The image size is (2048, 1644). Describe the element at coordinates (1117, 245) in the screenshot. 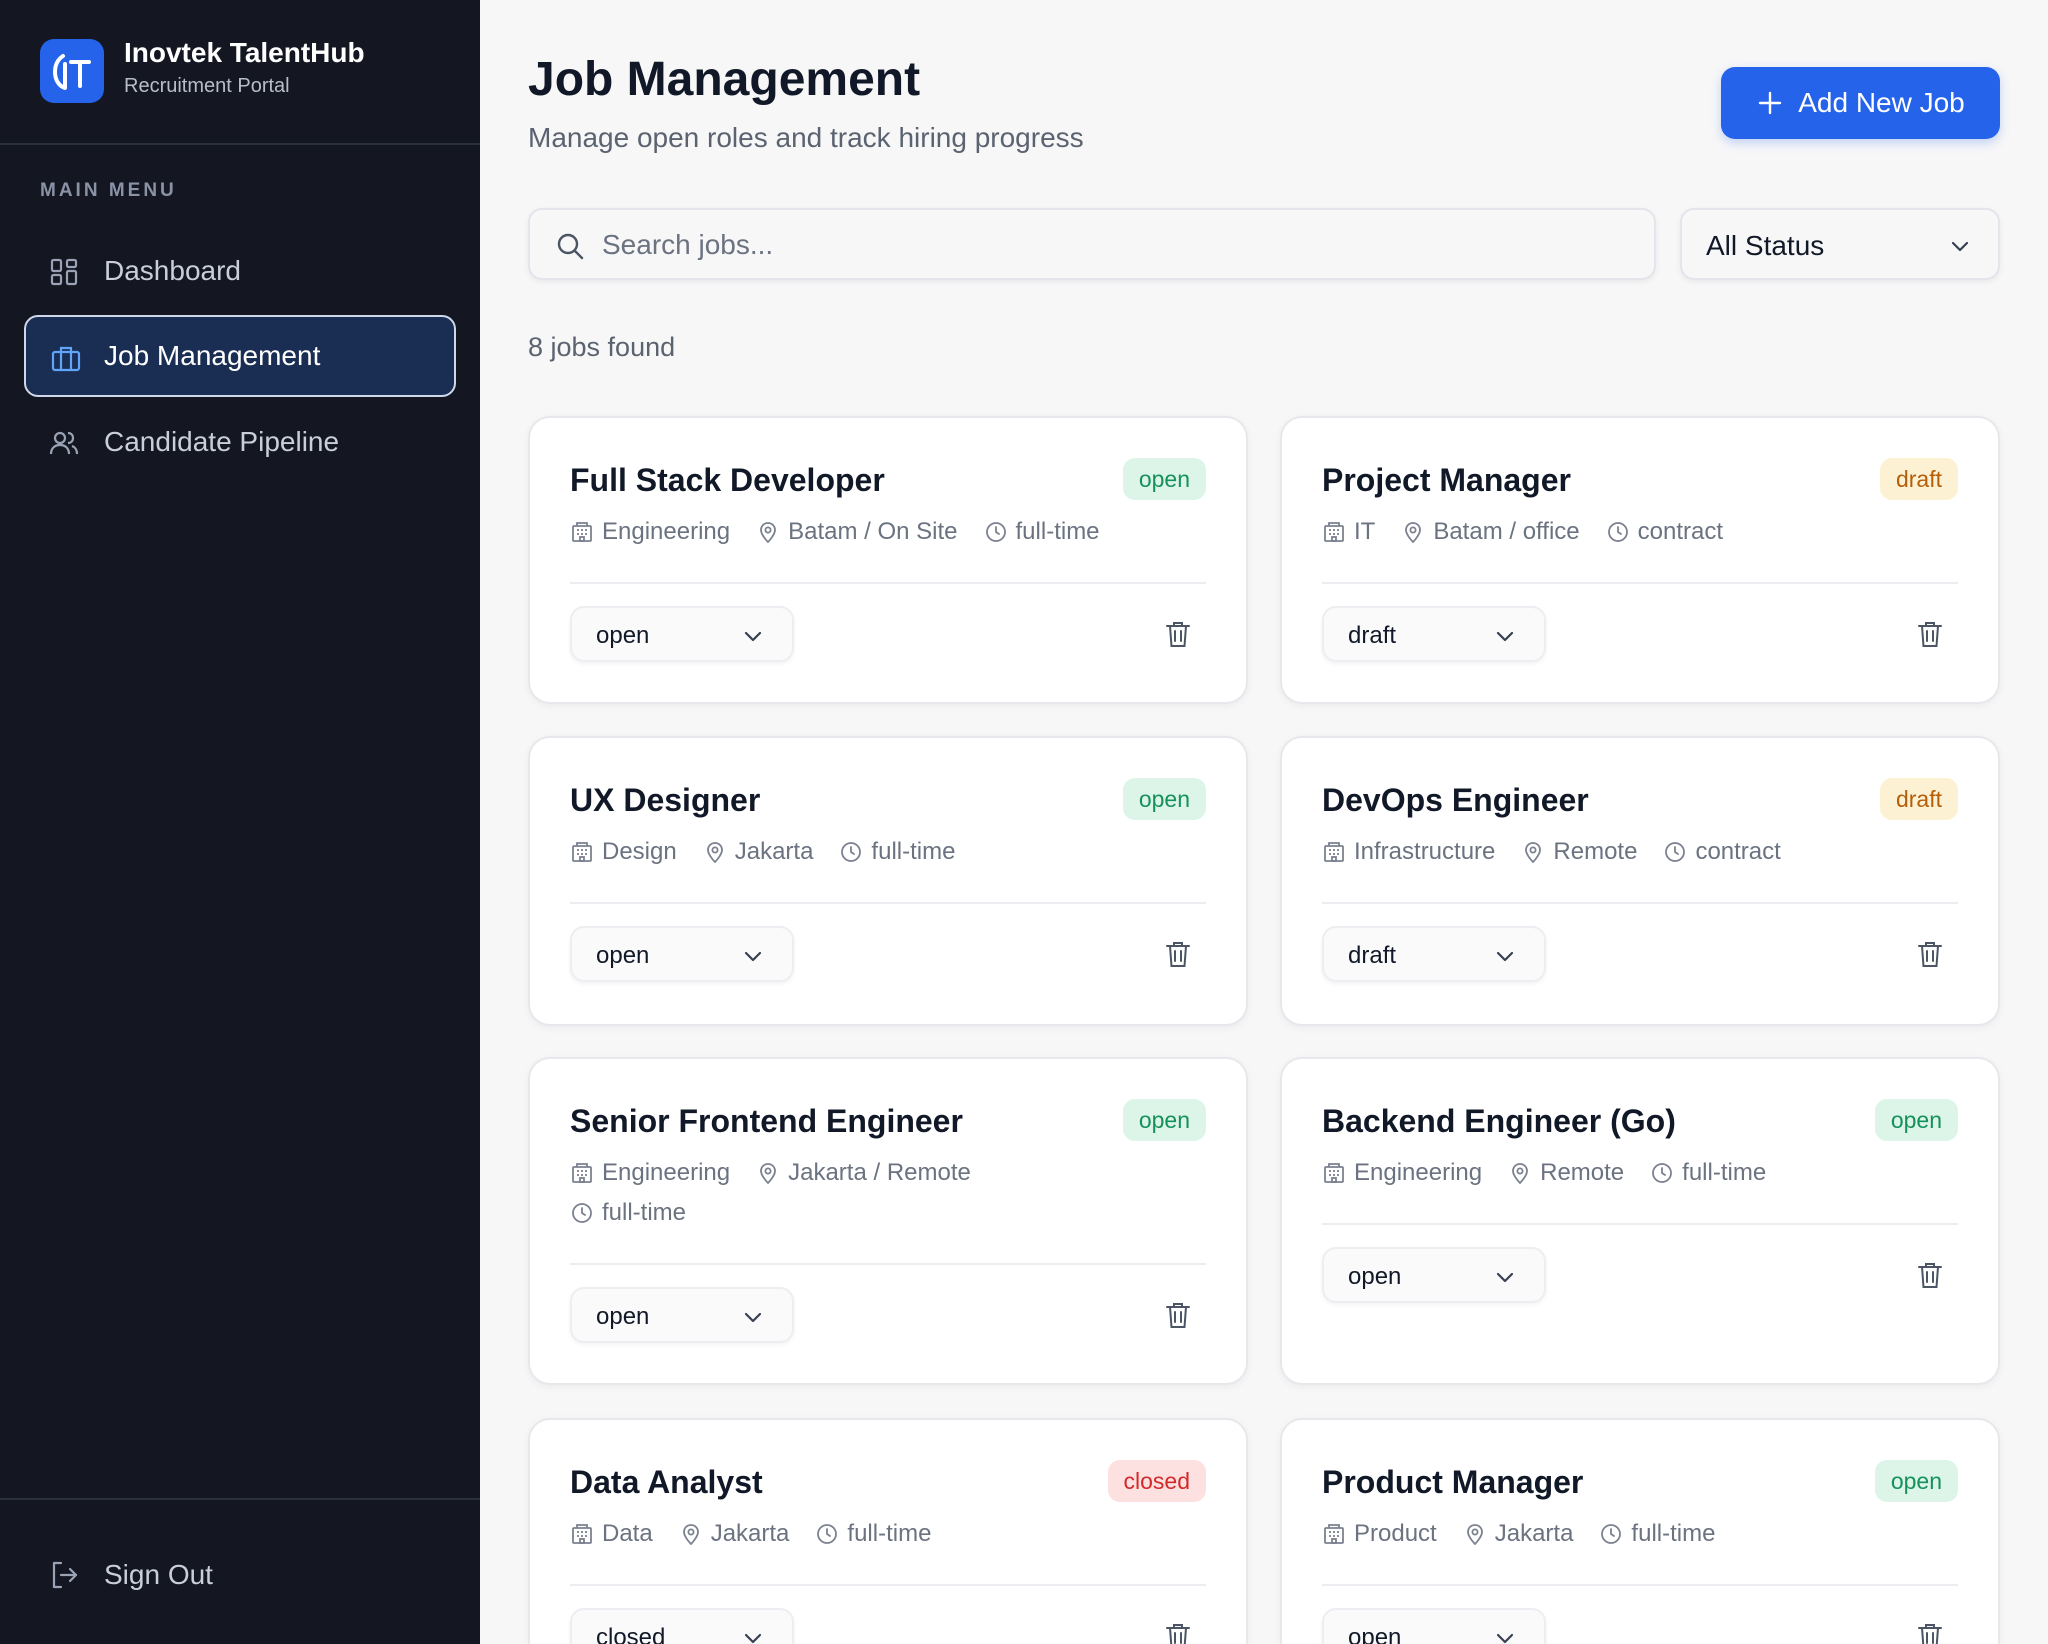

I see `search-input` at that location.